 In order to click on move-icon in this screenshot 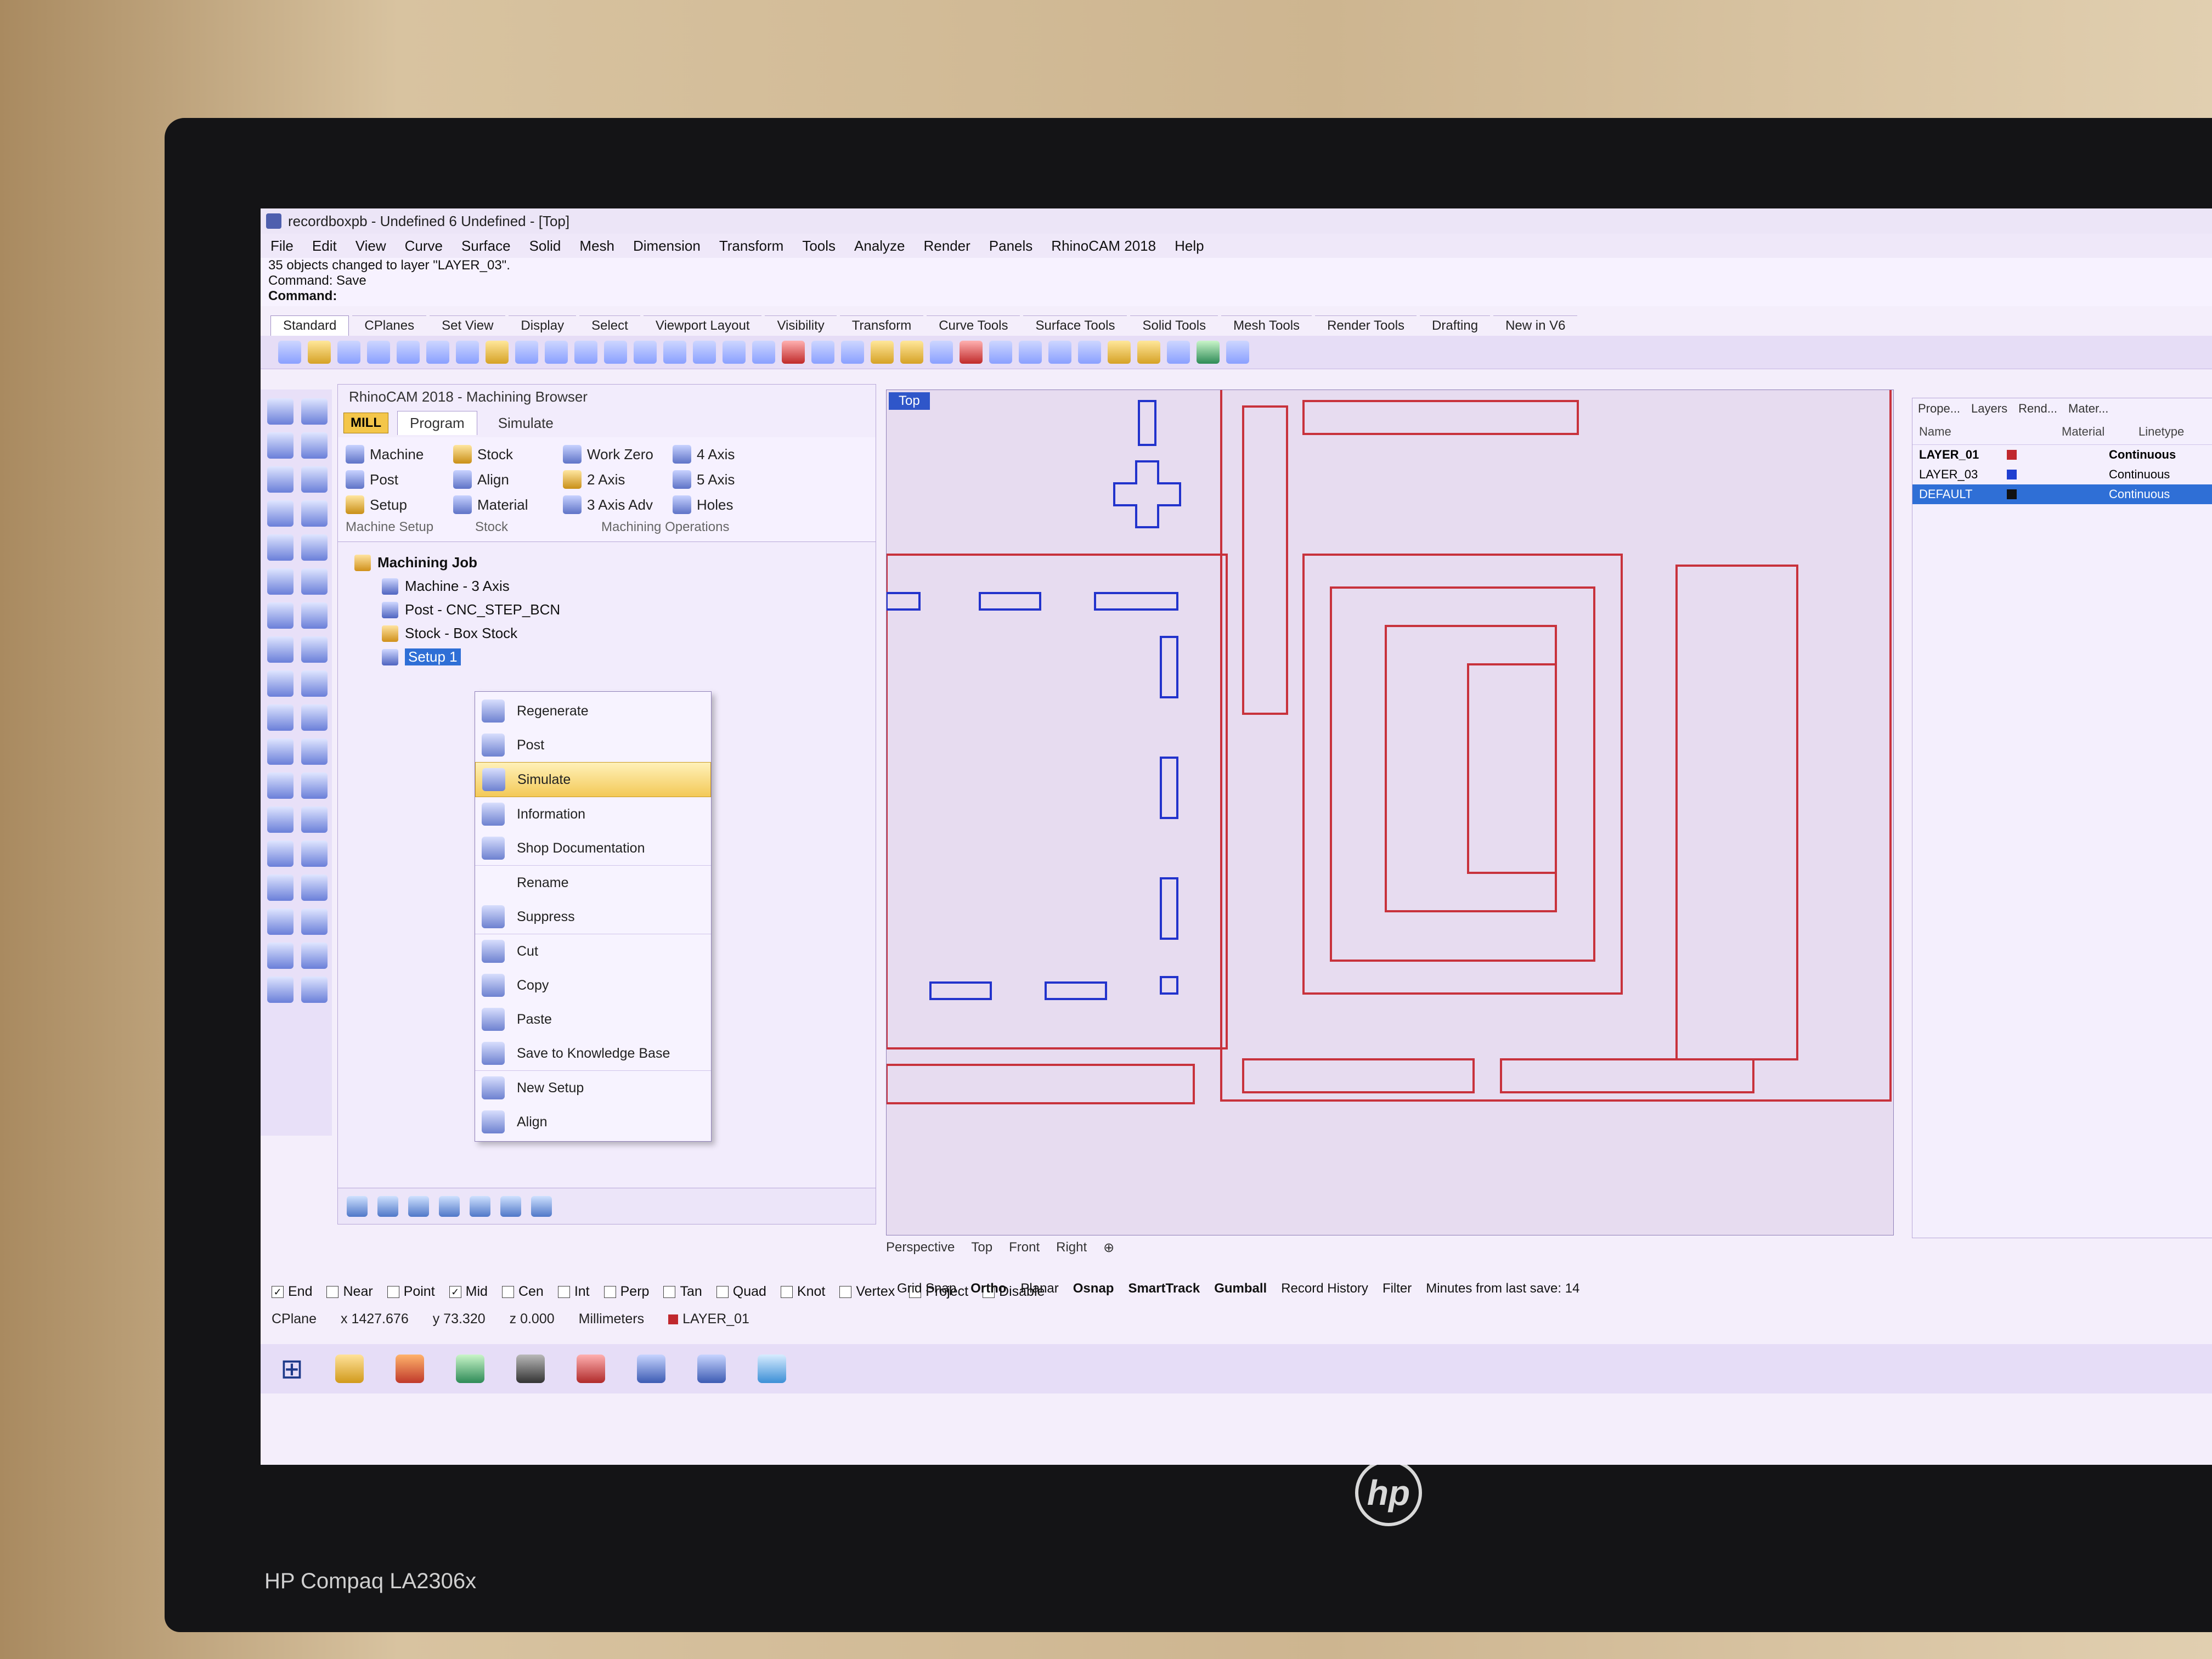, I will do `click(586, 352)`.